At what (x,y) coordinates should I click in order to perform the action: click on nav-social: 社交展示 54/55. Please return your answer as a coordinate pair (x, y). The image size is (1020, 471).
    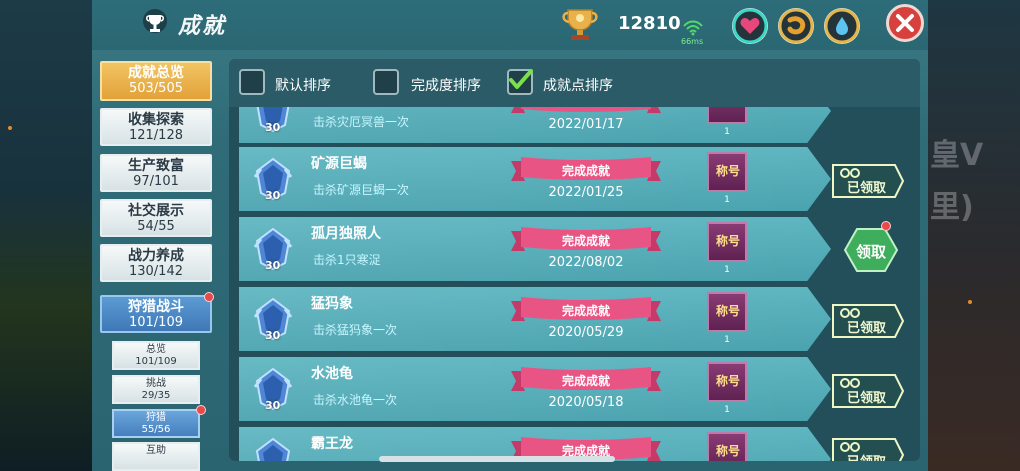
    Looking at the image, I should click on (156, 218).